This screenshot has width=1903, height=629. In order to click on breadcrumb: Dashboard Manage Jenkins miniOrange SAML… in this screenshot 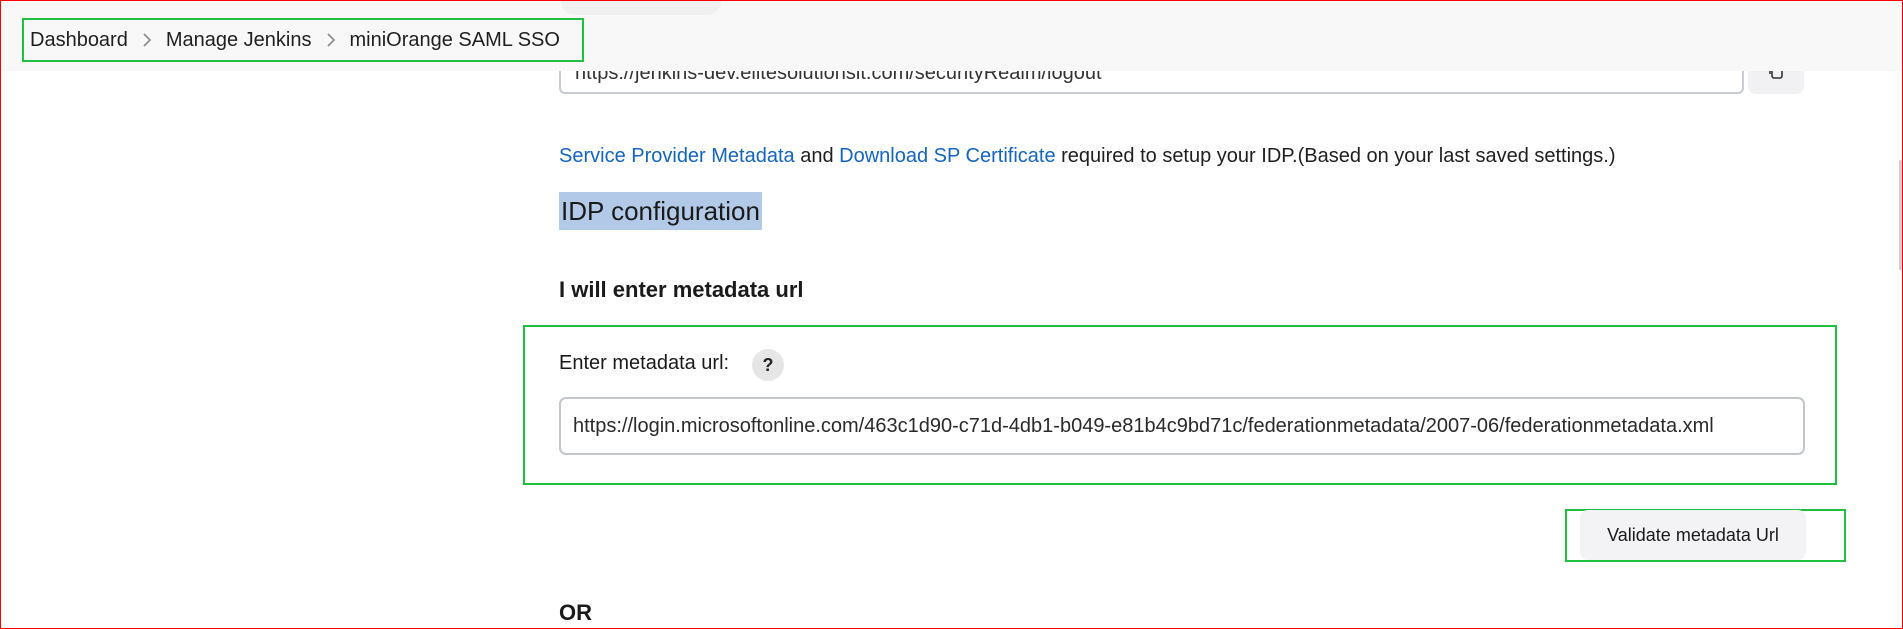, I will do `click(303, 40)`.